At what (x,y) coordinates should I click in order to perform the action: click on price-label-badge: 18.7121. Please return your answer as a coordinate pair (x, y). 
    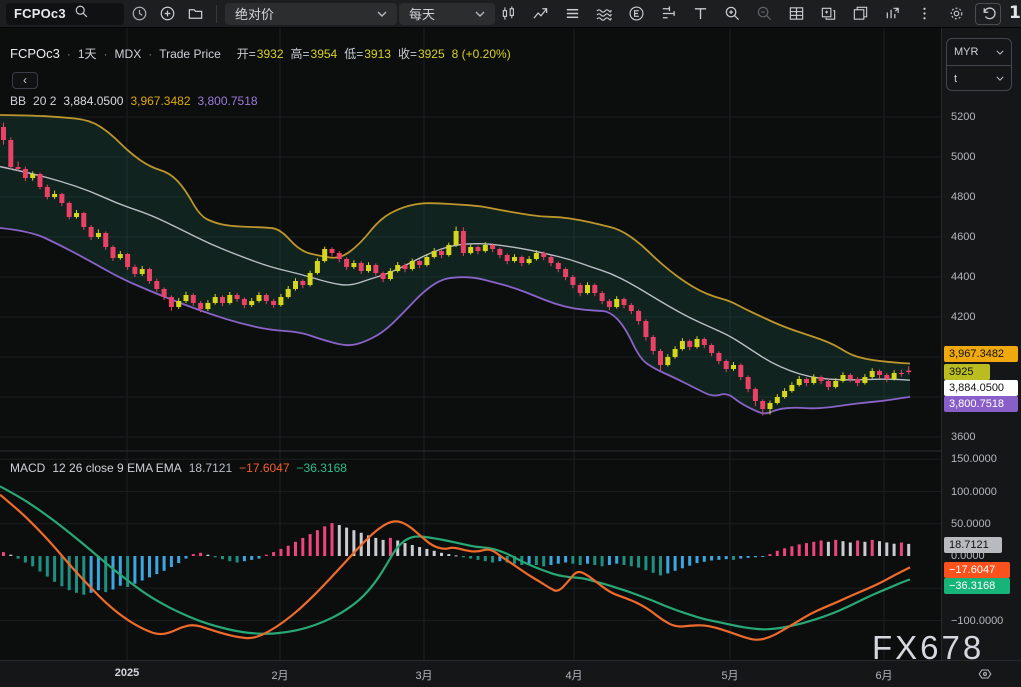
    Looking at the image, I should click on (973, 545).